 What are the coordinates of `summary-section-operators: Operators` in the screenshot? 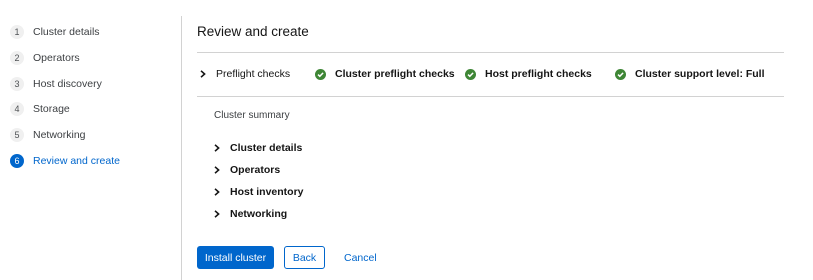 It's located at (247, 170).